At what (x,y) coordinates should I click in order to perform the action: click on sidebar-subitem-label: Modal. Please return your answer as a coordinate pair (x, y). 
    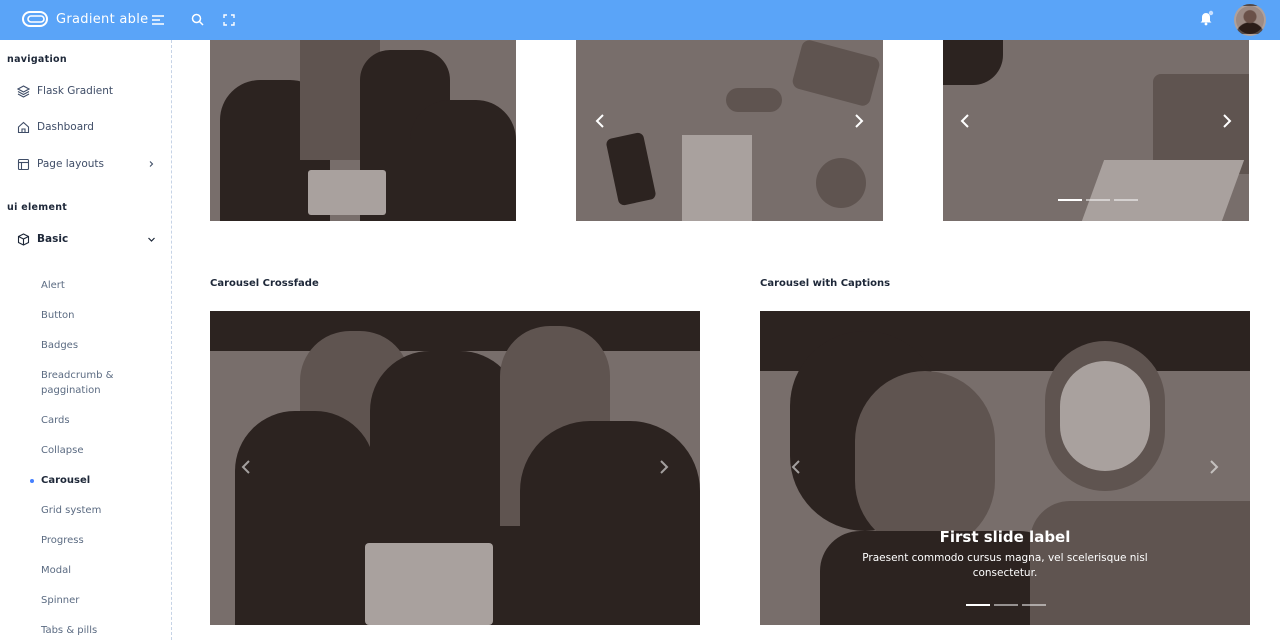
    Looking at the image, I should click on (56, 570).